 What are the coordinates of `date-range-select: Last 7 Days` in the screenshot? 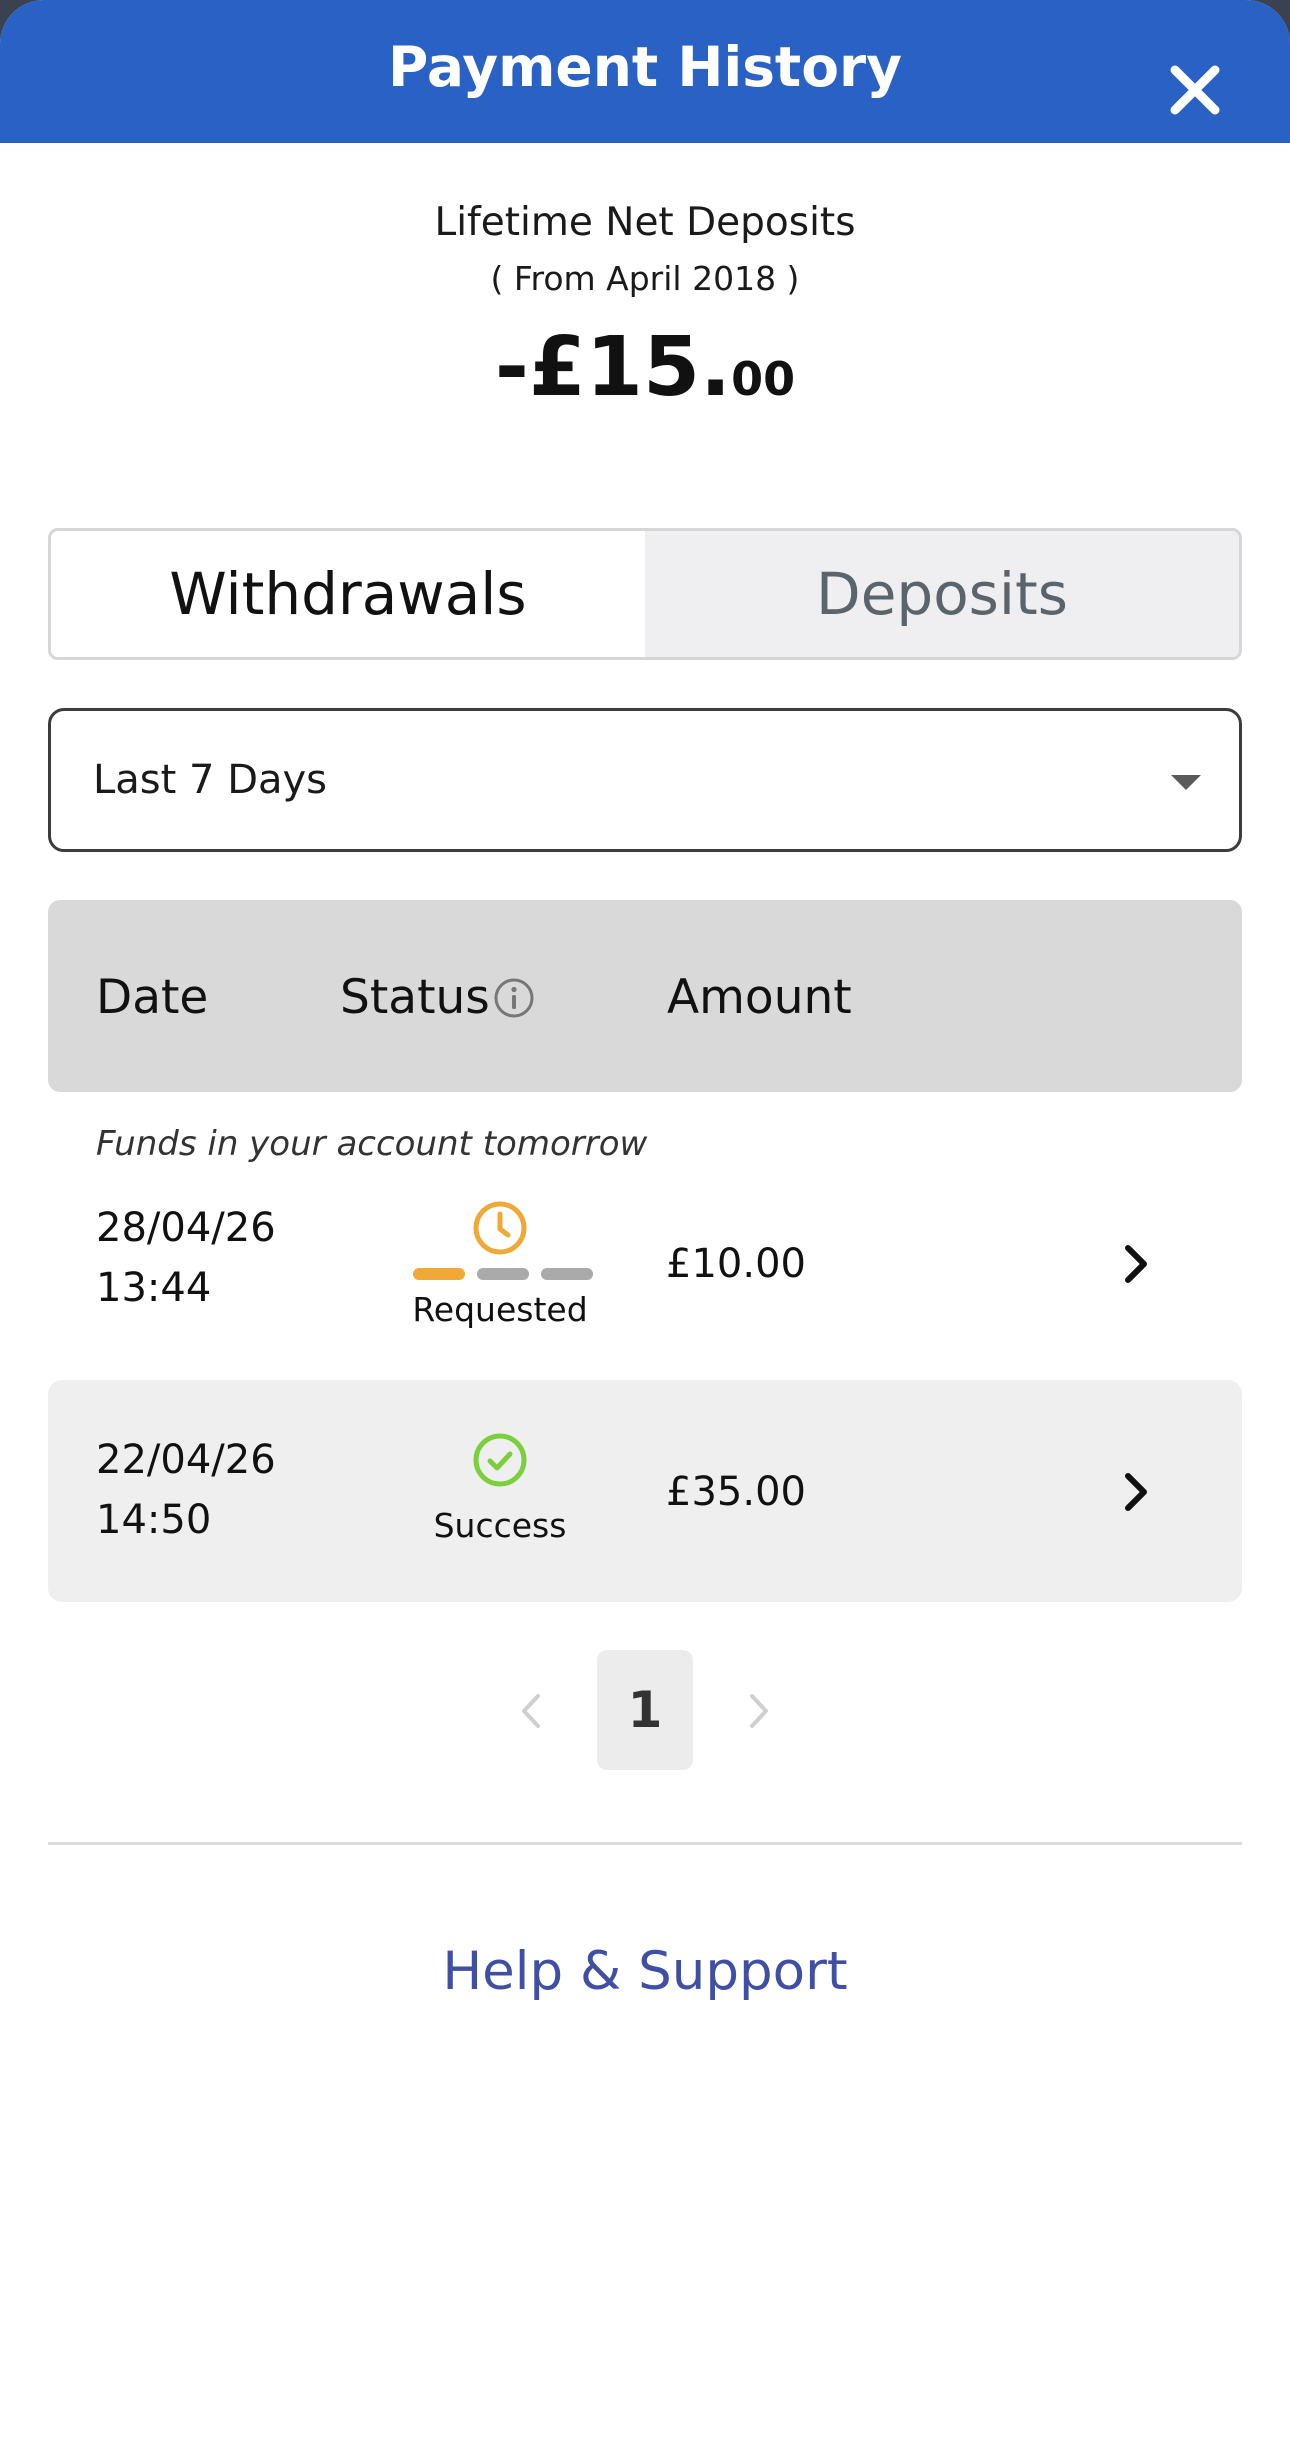 It's located at (645, 780).